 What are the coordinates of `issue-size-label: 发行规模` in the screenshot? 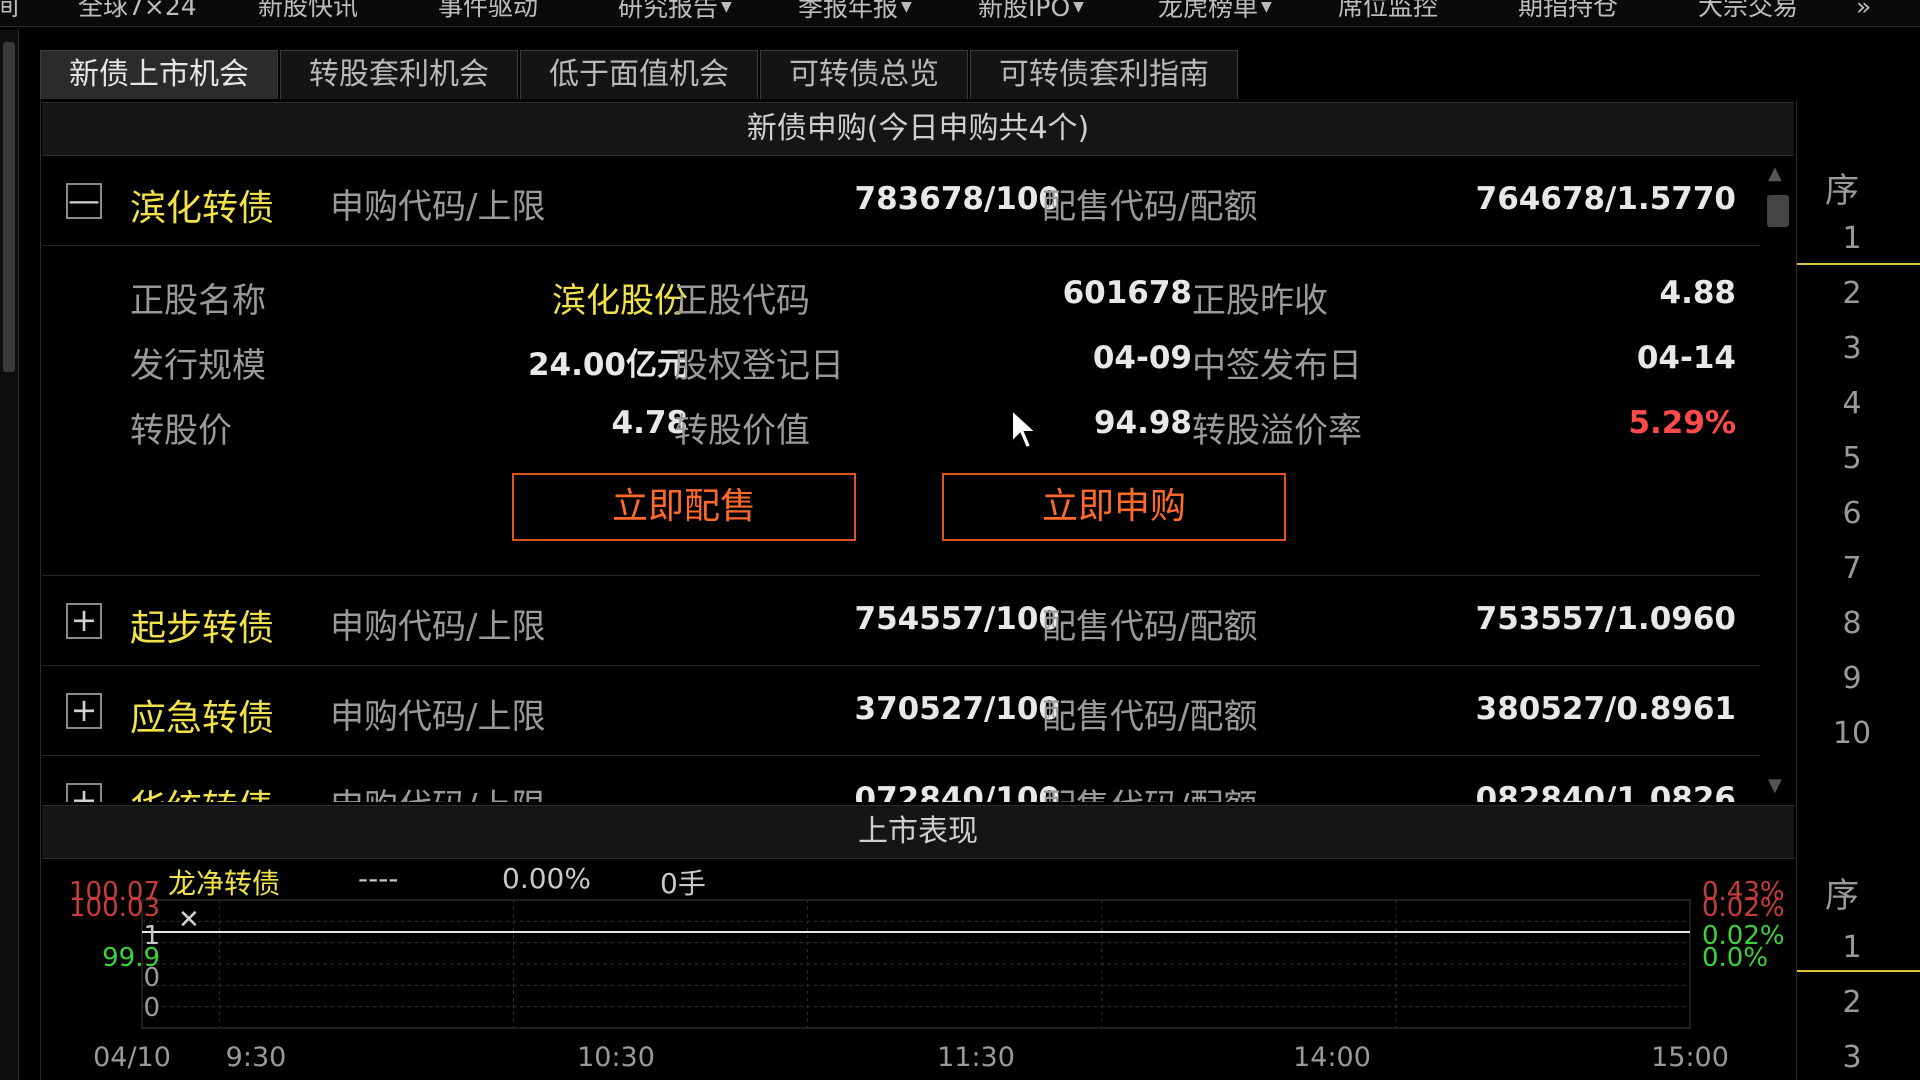 It's located at (198, 366).